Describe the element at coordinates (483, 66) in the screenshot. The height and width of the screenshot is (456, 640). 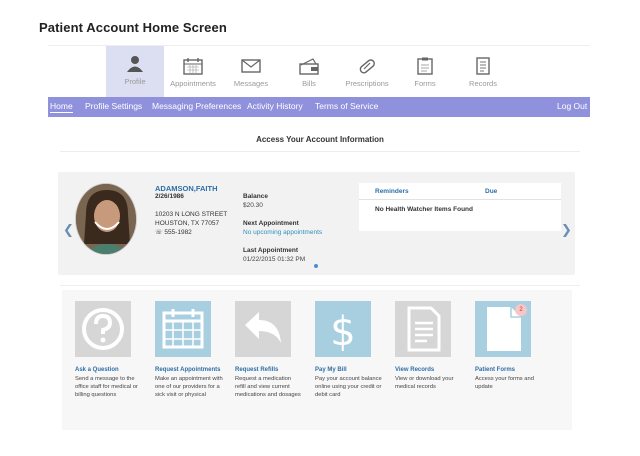
I see `records-icon` at that location.